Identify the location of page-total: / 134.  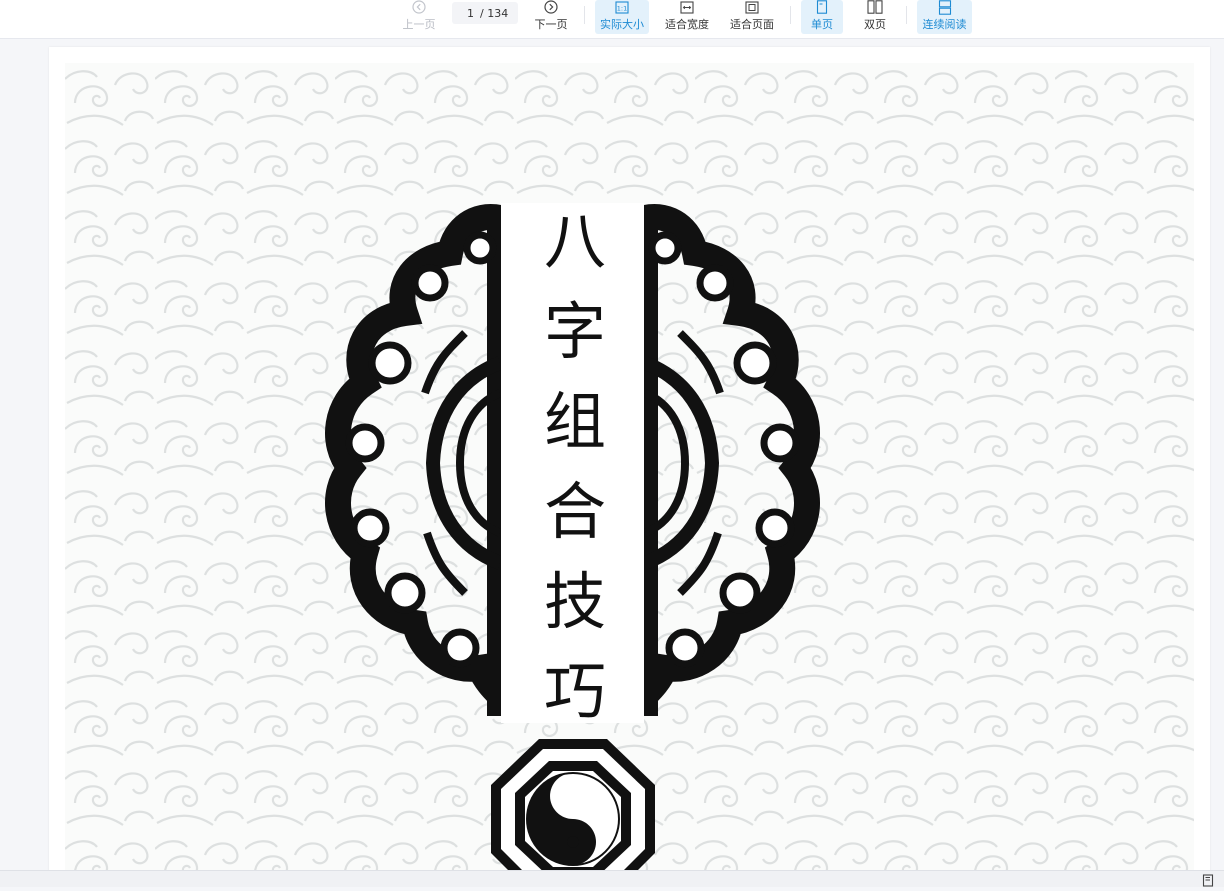
(494, 13).